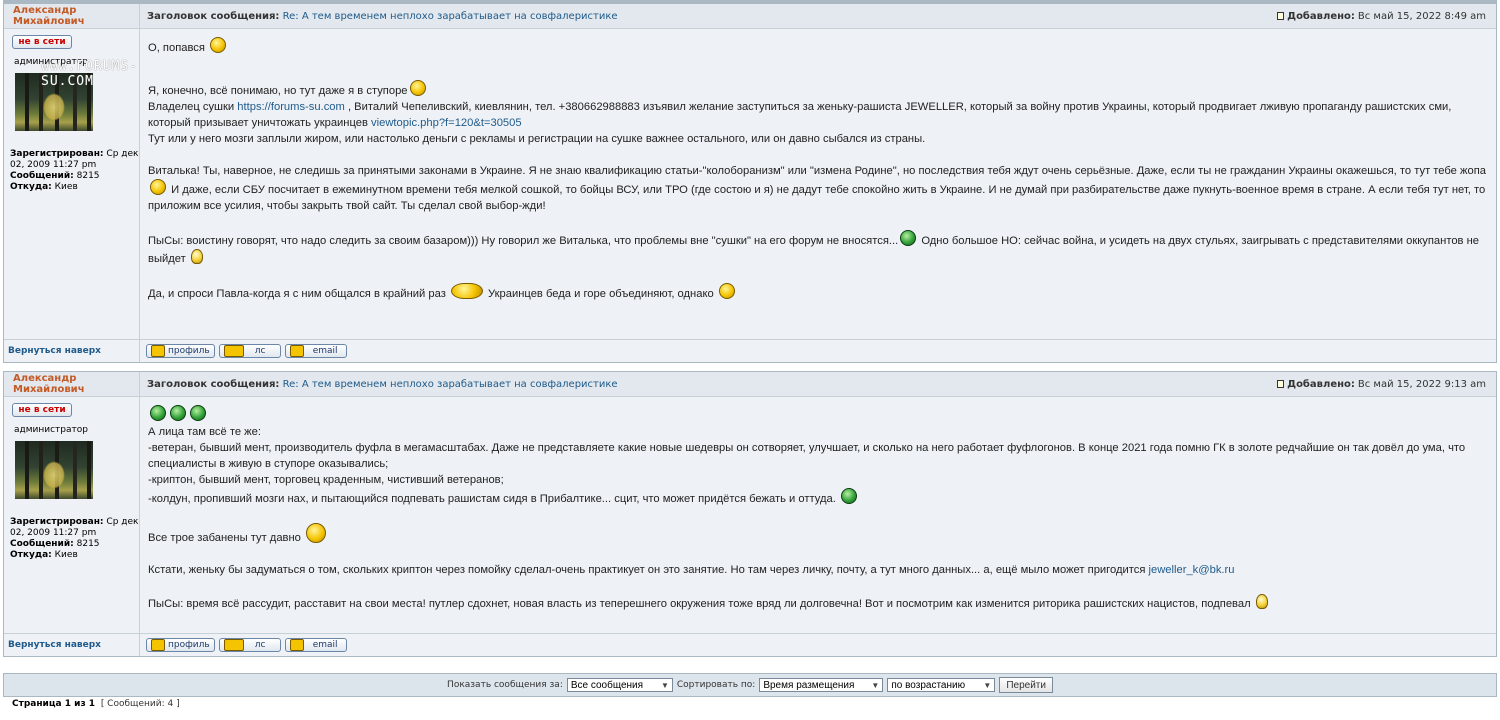 The width and height of the screenshot is (1500, 720). Describe the element at coordinates (505, 685) in the screenshot. I see `show-label: Показать сообщения за:` at that location.